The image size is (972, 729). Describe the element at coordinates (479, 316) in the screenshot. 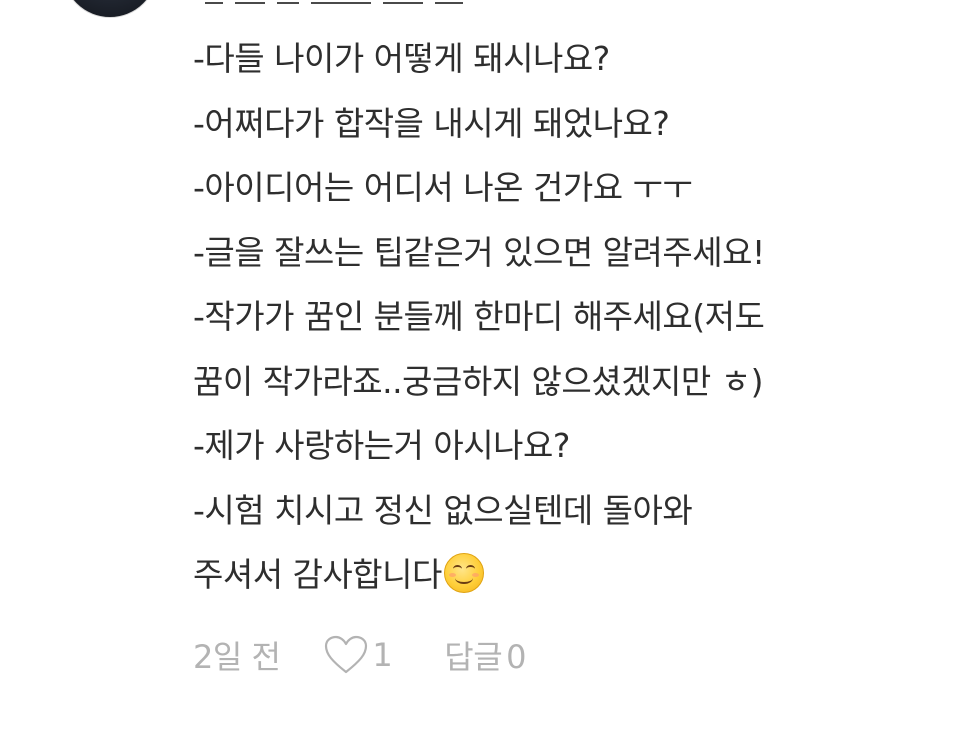

I see `comment-line: -작가가 꿈인 분들께 한마디 해주세요(저도` at that location.